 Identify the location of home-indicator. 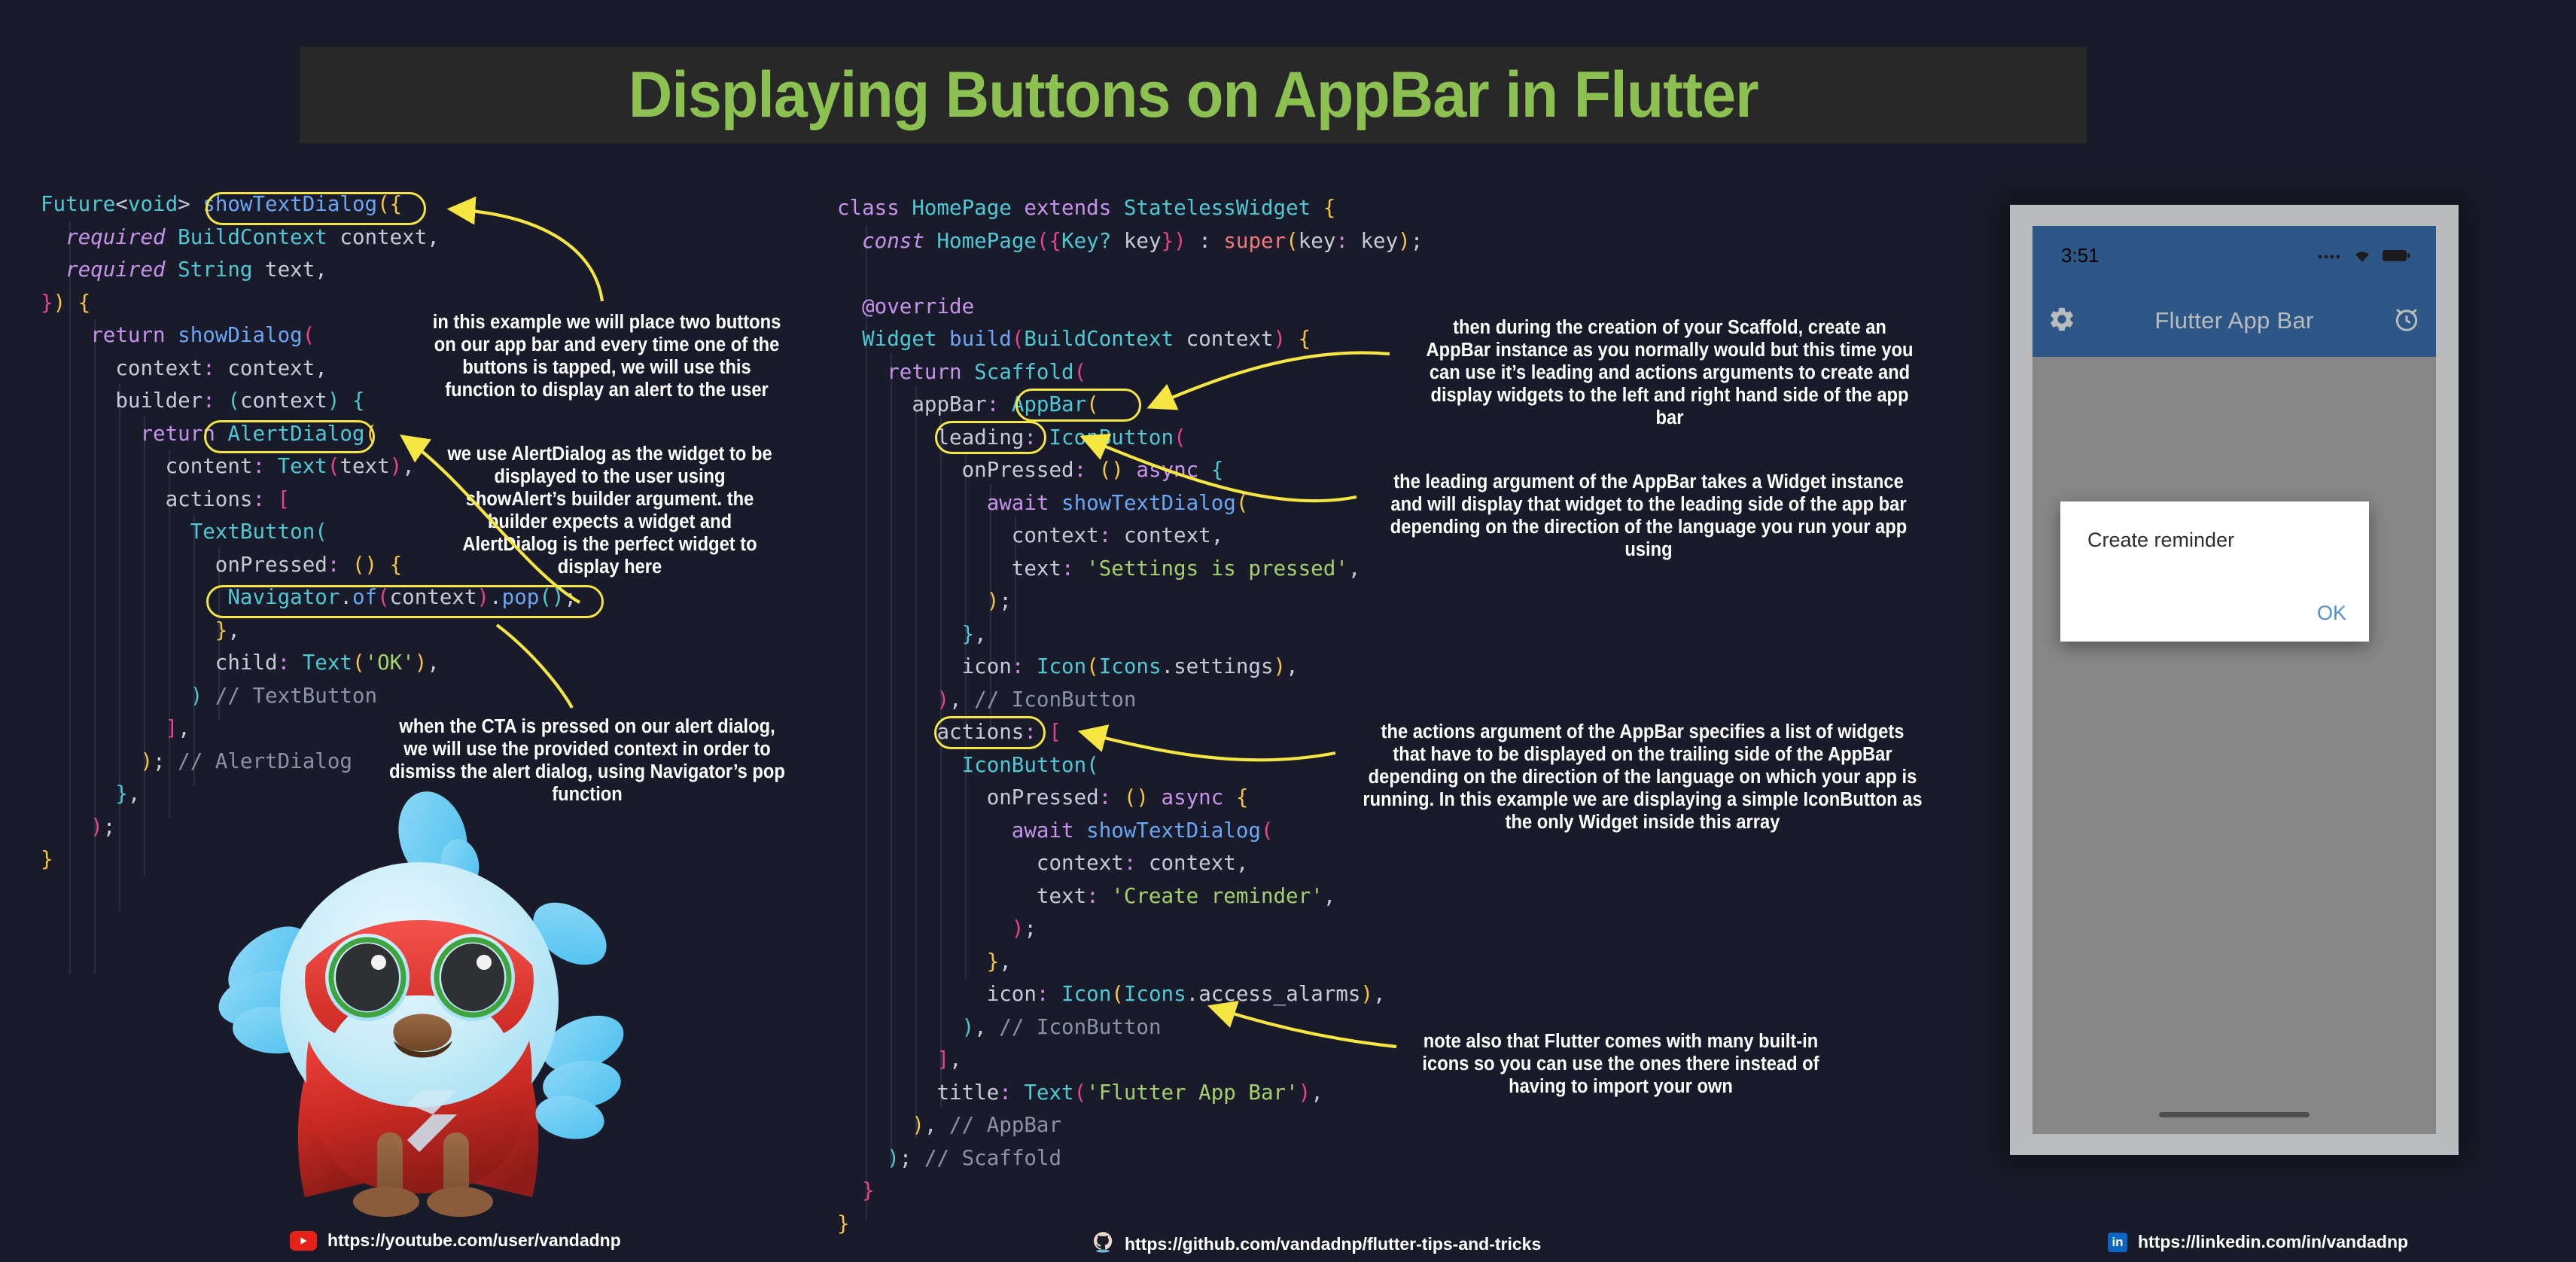
(2235, 1114).